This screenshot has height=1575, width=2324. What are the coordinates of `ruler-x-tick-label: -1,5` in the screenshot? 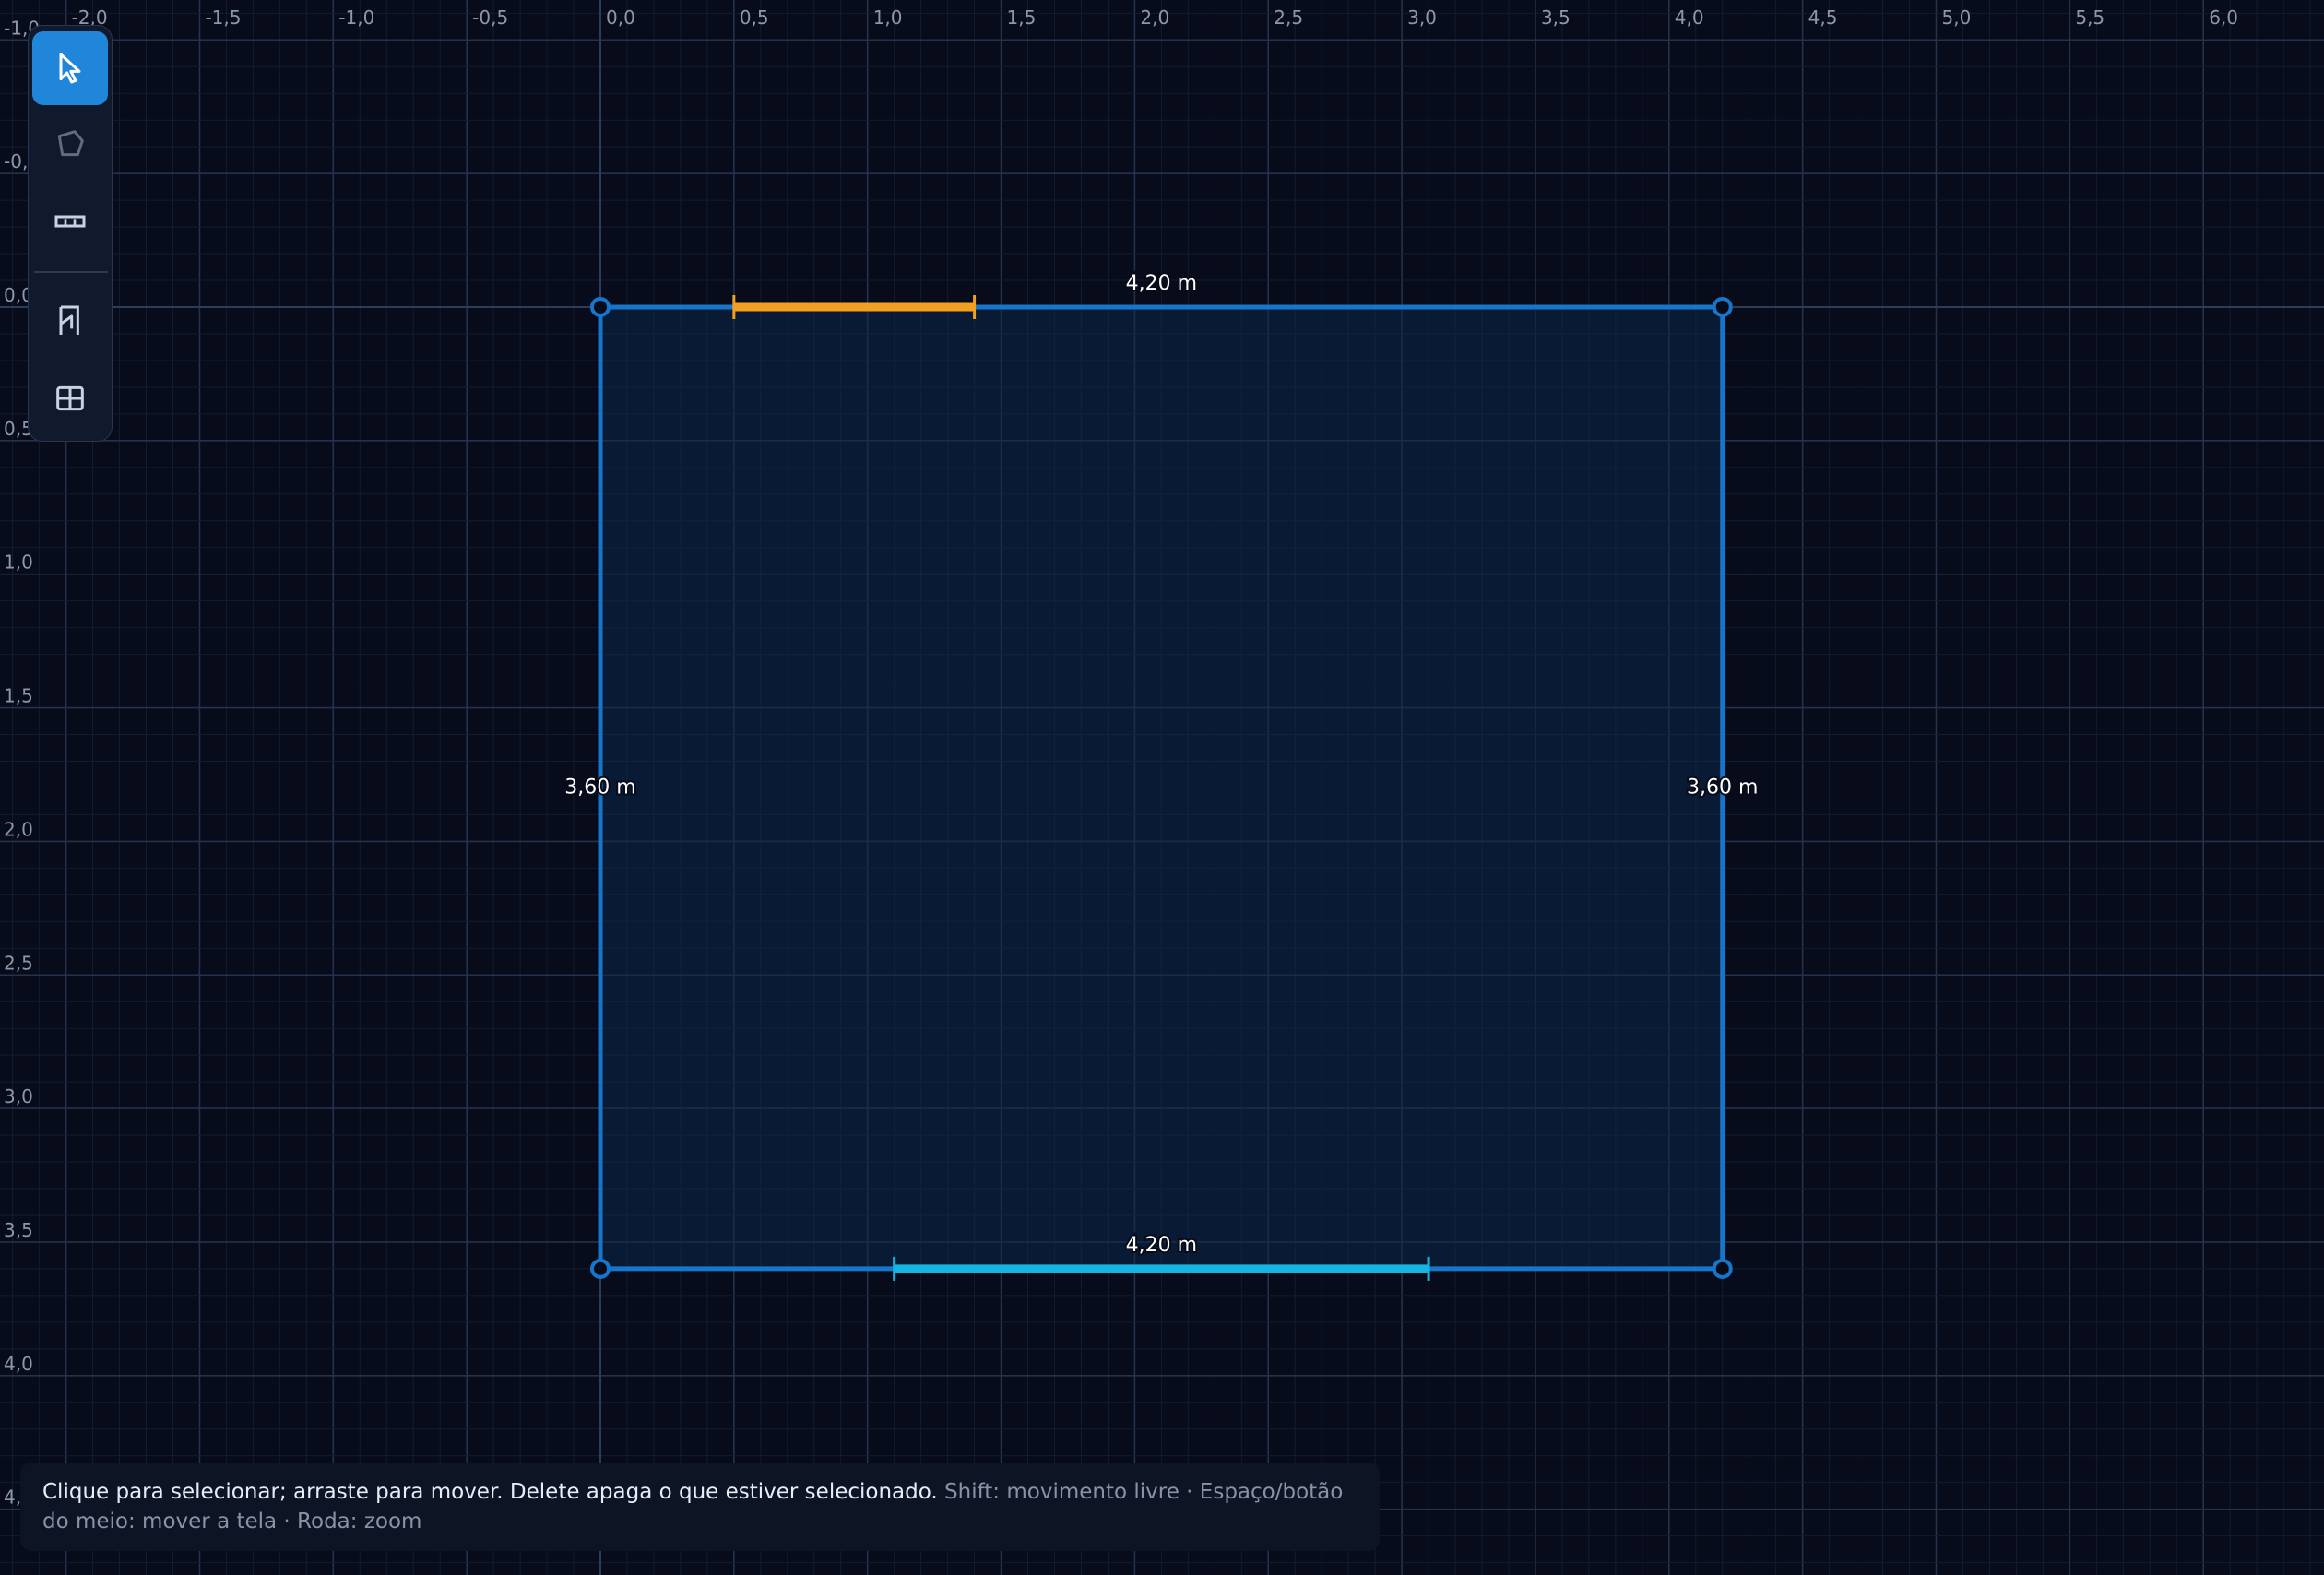 It's located at (223, 17).